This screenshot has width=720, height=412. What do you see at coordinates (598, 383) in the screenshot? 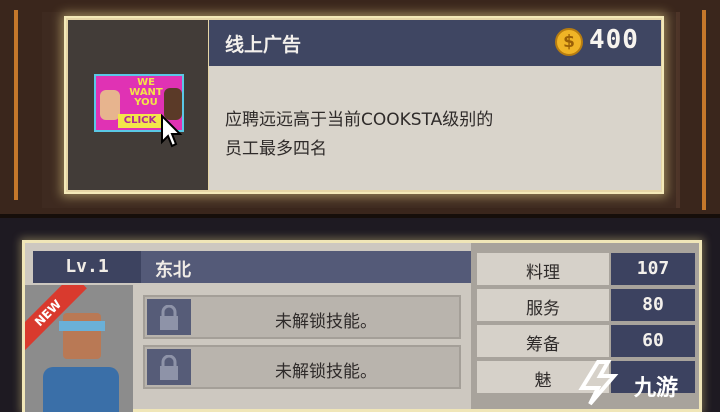
I see `watermark-logo-icon` at bounding box center [598, 383].